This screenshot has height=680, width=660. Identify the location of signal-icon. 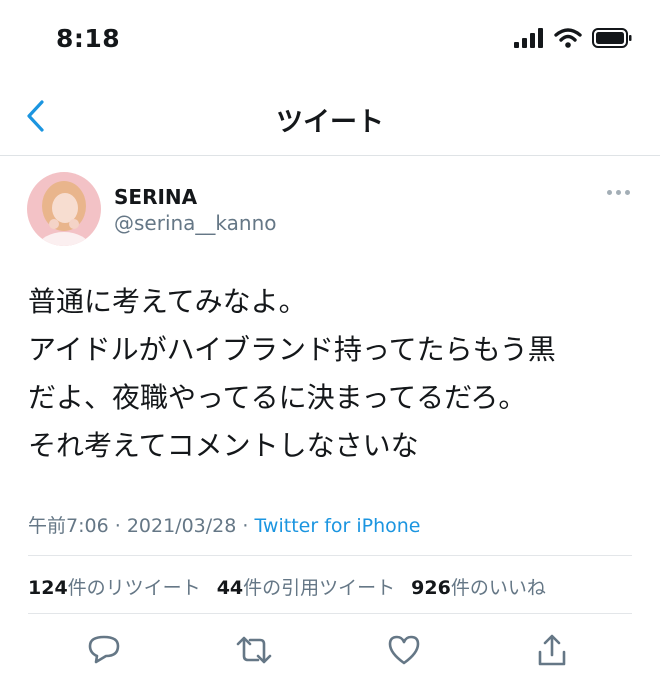
(528, 38).